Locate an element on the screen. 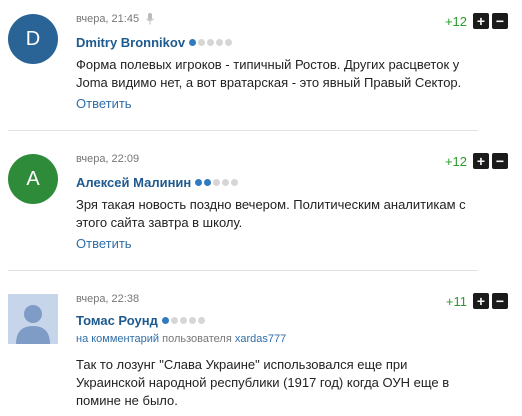  vote-count: +11 is located at coordinates (456, 301).